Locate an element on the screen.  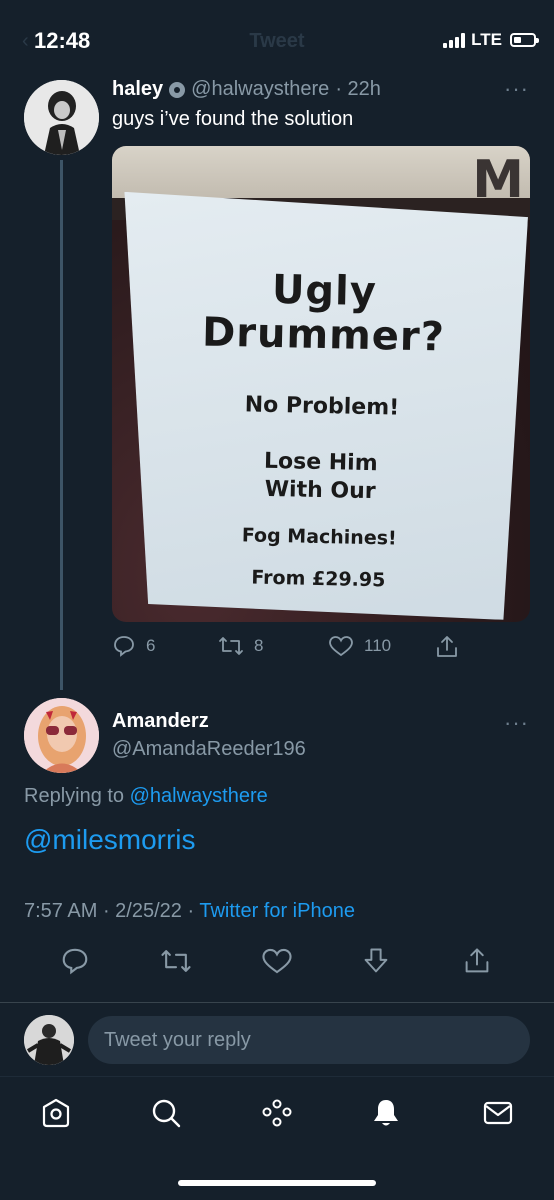
tweet-time: 7:57 AM is located at coordinates (61, 911).